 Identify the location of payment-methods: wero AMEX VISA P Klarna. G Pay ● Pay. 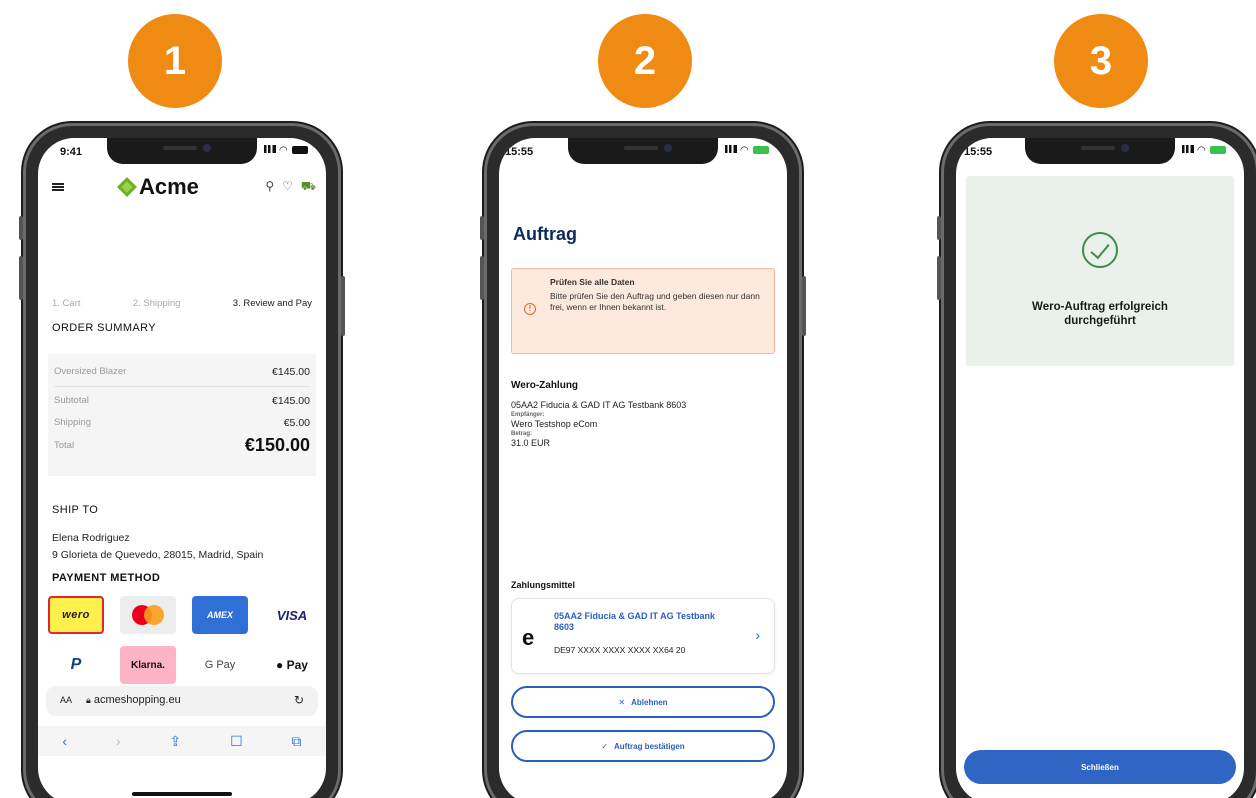
(184, 640).